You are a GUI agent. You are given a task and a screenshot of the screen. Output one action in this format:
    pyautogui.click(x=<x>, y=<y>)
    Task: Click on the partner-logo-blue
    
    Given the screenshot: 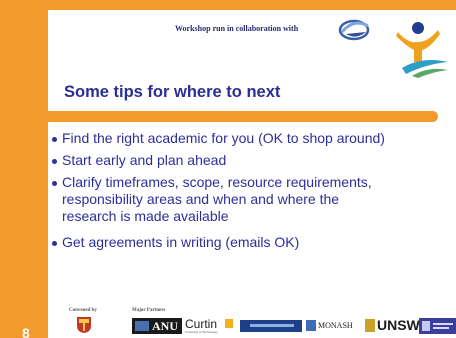 What is the action you would take?
    pyautogui.click(x=271, y=326)
    